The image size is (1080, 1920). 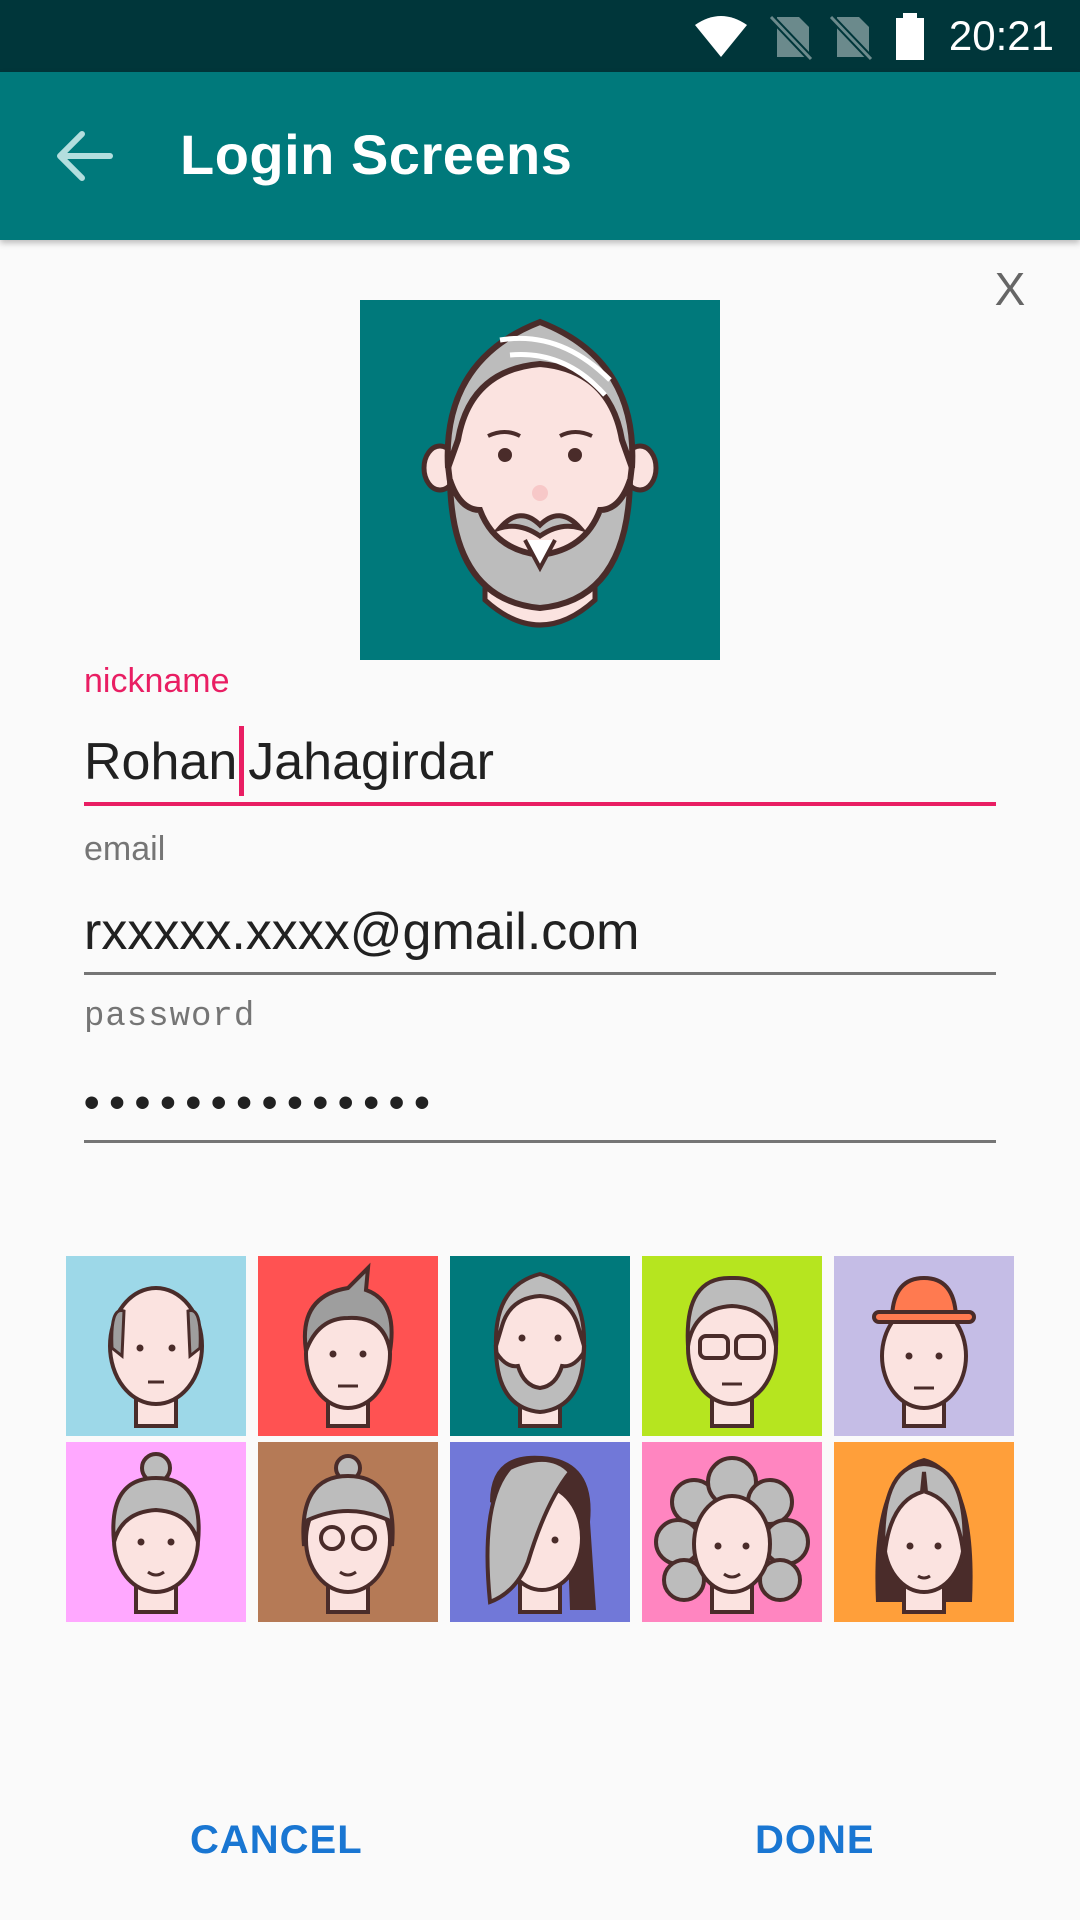 What do you see at coordinates (276, 1840) in the screenshot?
I see `cancel-button: CANCEL` at bounding box center [276, 1840].